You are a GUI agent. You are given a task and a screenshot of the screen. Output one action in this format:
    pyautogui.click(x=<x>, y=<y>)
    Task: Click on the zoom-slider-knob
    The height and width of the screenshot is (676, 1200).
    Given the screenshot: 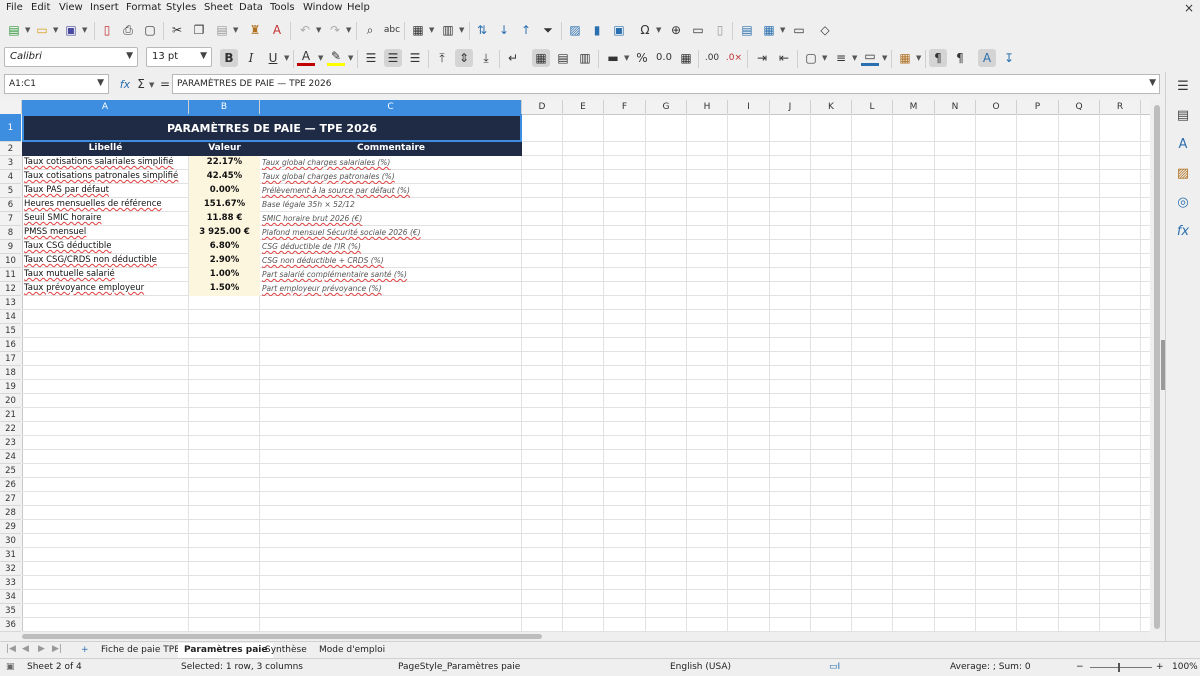 What is the action you would take?
    pyautogui.click(x=1119, y=667)
    